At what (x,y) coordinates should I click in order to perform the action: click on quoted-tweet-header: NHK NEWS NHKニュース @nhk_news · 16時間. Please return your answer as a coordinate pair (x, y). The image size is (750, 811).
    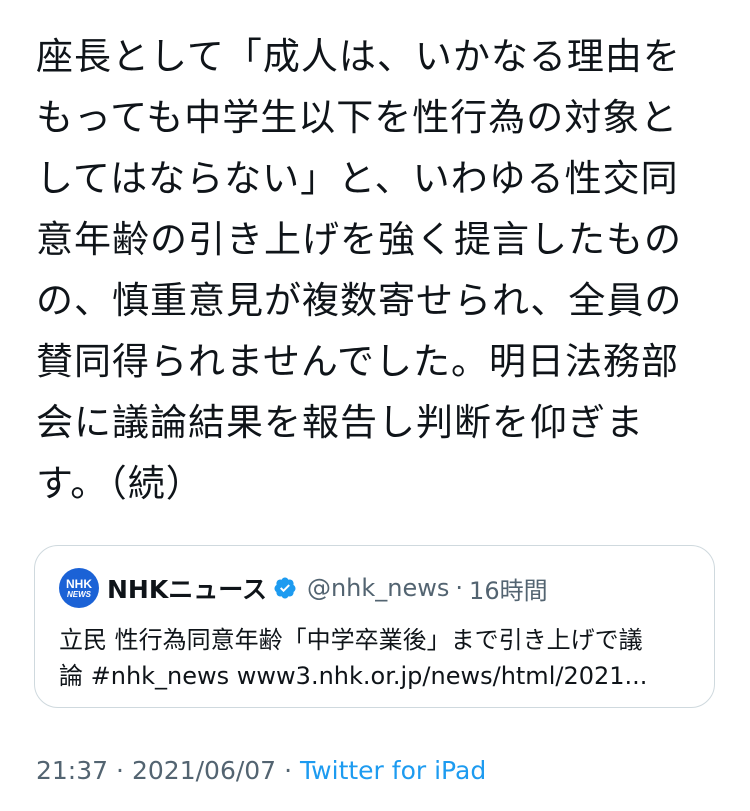
    Looking at the image, I should click on (303, 588).